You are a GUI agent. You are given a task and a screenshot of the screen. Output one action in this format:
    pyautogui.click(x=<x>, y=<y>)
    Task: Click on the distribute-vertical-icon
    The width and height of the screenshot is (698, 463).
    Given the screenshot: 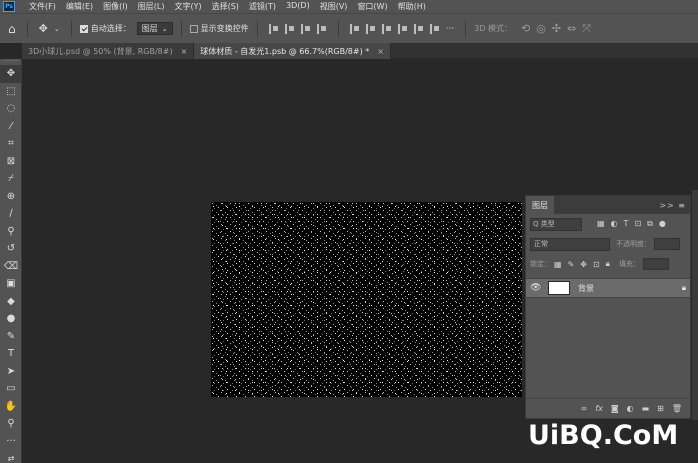 What is the action you would take?
    pyautogui.click(x=402, y=28)
    